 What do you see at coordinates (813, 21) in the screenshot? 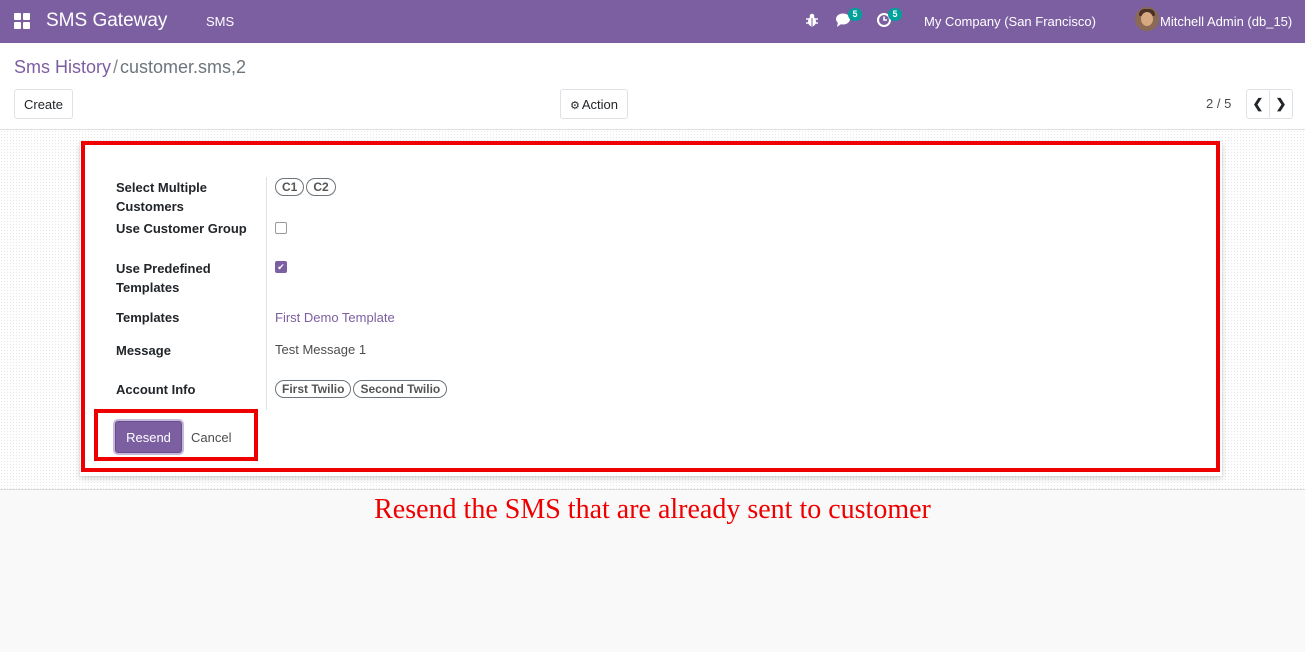
I see `bug-icon` at bounding box center [813, 21].